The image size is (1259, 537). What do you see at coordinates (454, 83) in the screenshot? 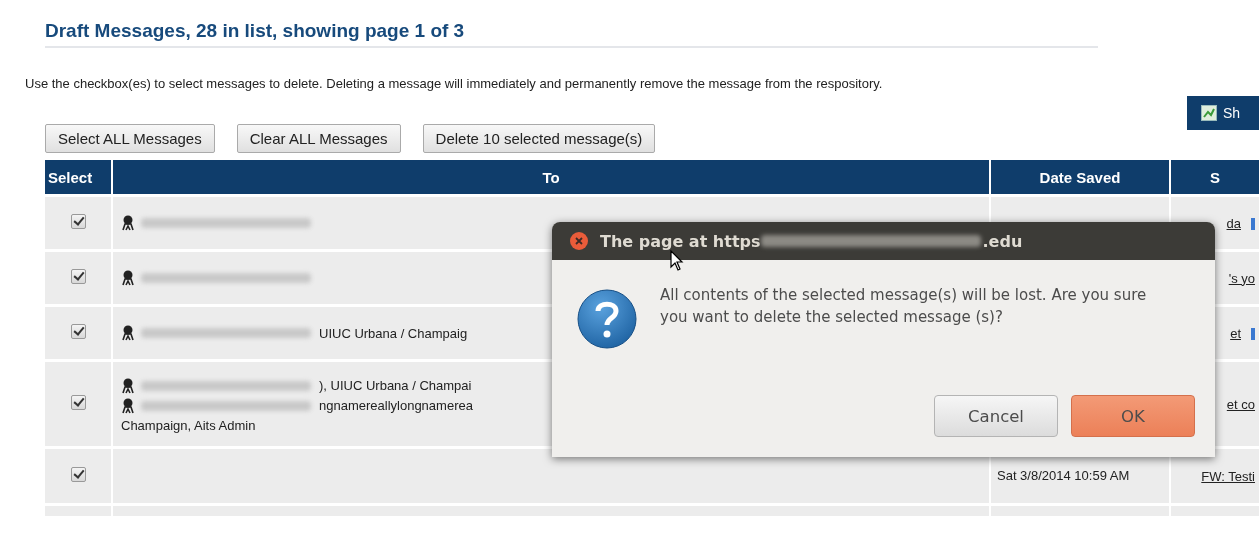
I see `instructions-text: Use the checkbox(es) to select messages to delete. Deleting a message will immediately and permanently remove the message from the respository.` at bounding box center [454, 83].